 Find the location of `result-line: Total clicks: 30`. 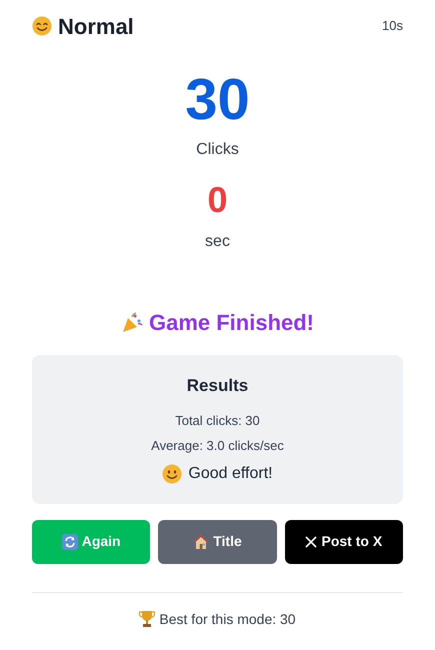

result-line: Total clicks: 30 is located at coordinates (217, 421).